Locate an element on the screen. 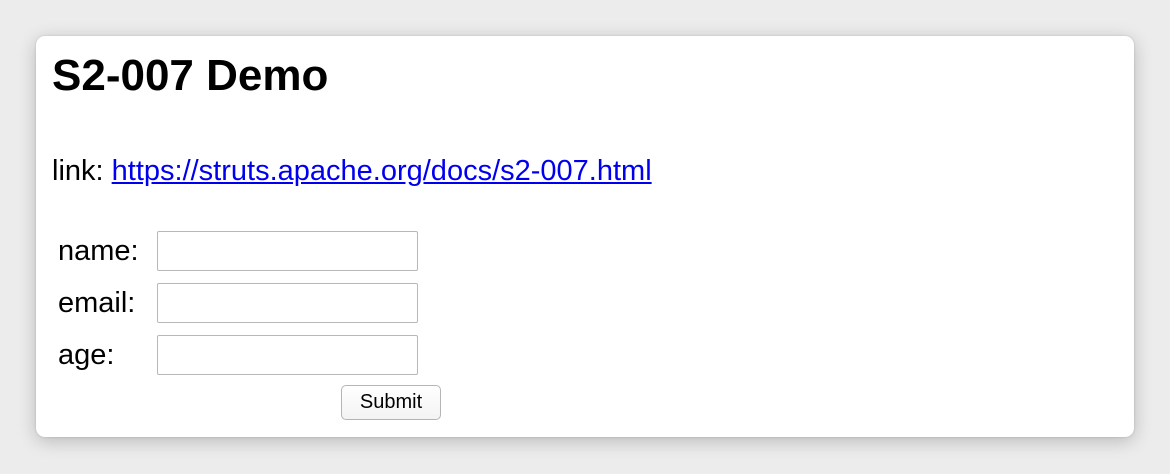 This screenshot has height=474, width=1170. submit-button: Submit is located at coordinates (391, 402).